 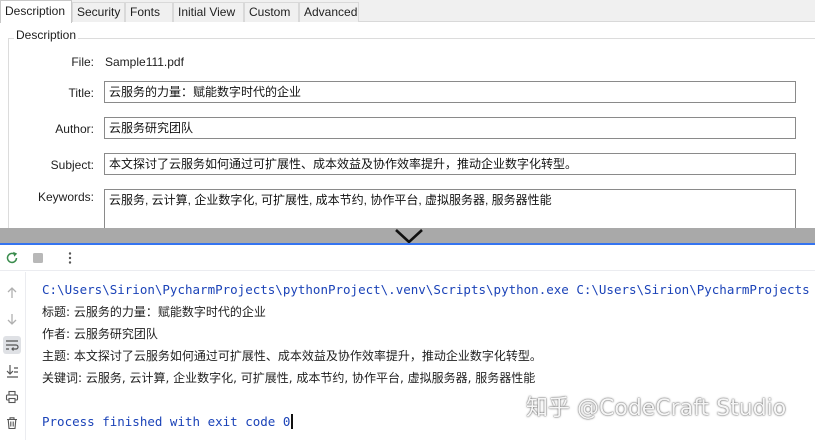 What do you see at coordinates (36, 11) in the screenshot?
I see `tab-description: Description` at bounding box center [36, 11].